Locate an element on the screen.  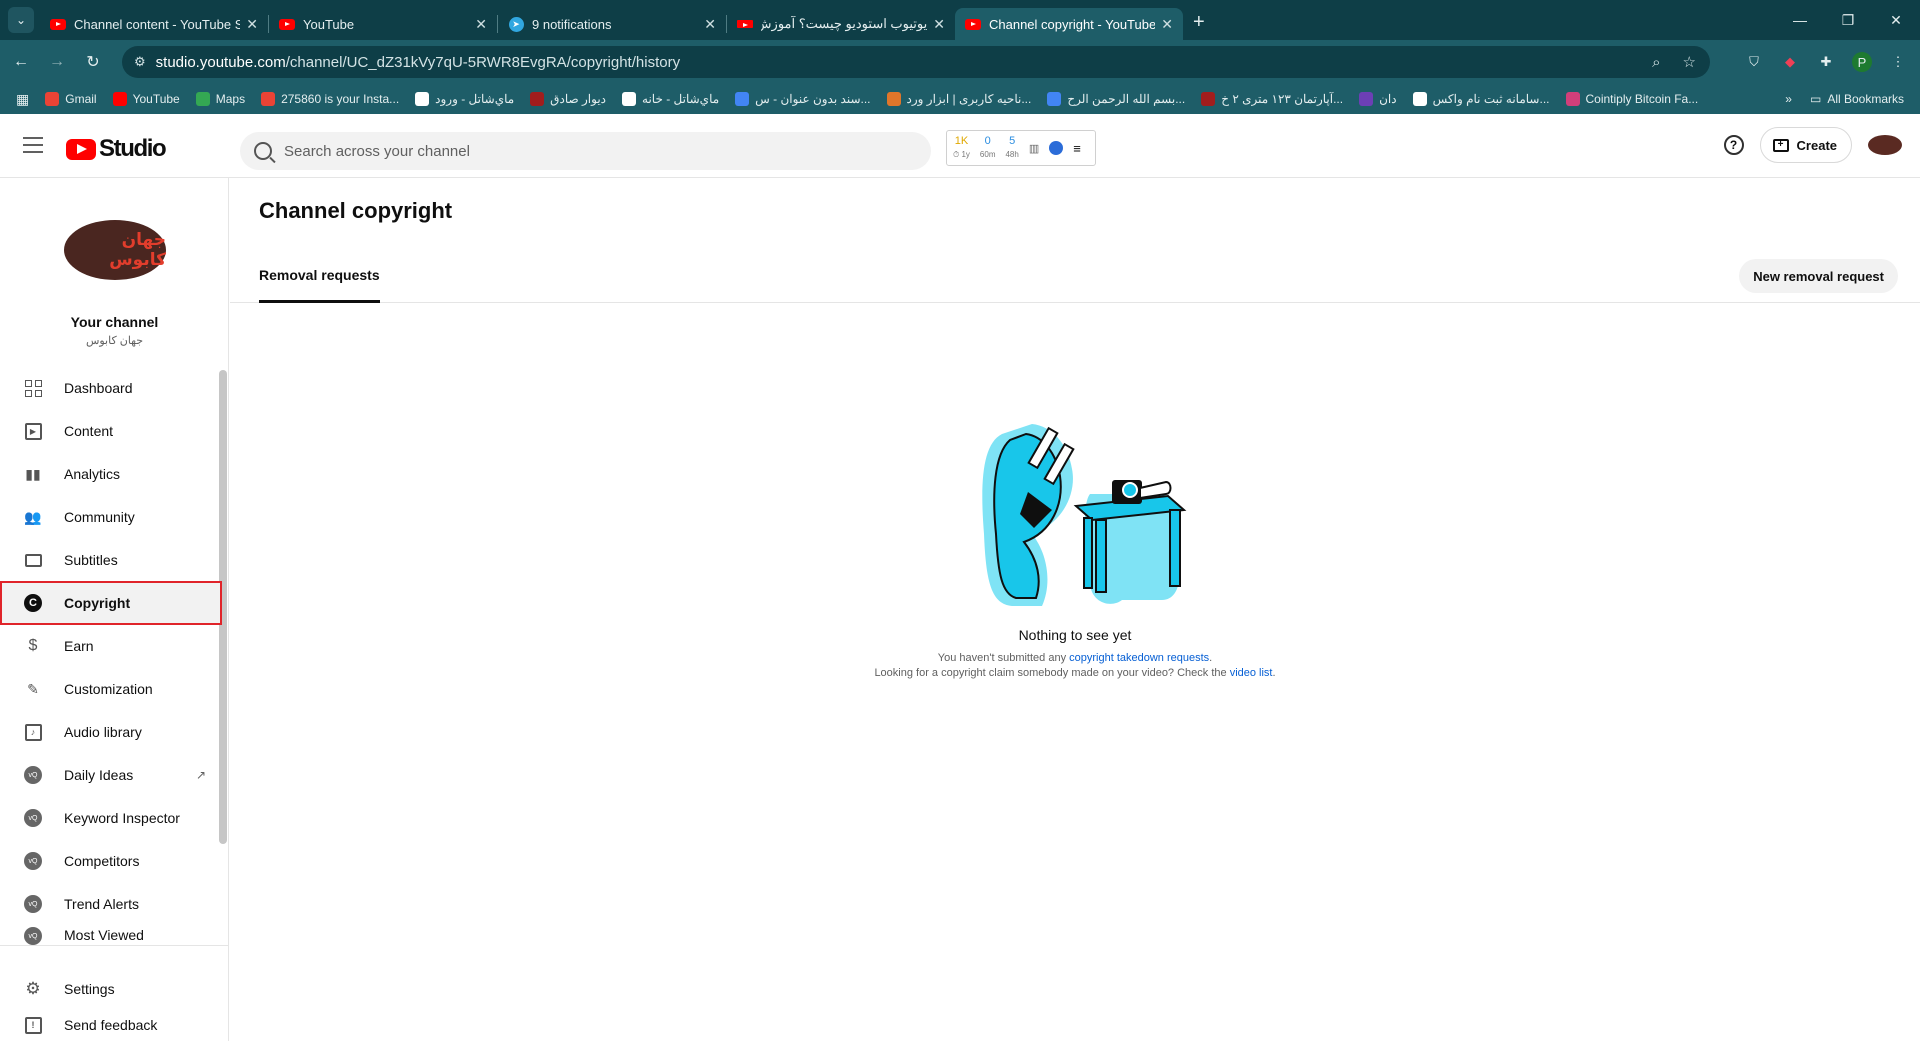
browser-tab-1: Channel content - YouTube Stu ✕ is located at coordinates (154, 24).